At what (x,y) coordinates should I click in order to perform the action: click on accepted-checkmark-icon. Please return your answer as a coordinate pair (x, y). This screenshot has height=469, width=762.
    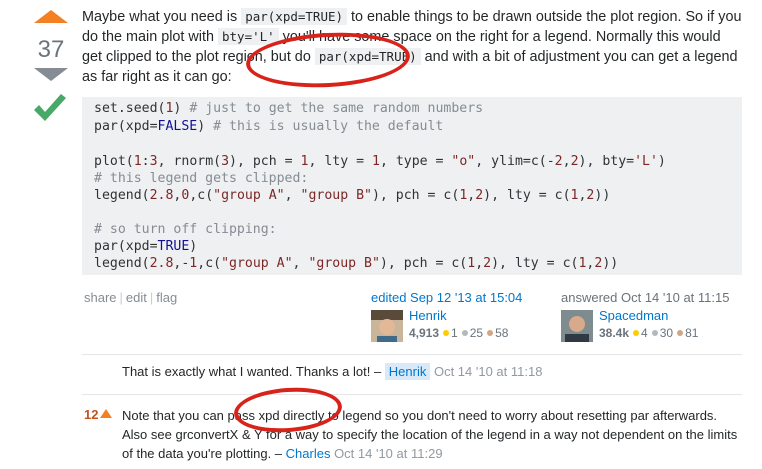
    Looking at the image, I should click on (50, 107).